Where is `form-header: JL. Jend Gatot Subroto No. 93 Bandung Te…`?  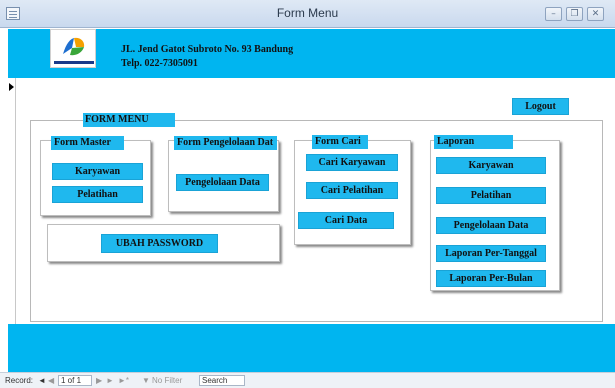
form-header: JL. Jend Gatot Subroto No. 93 Bandung Te… is located at coordinates (311, 53).